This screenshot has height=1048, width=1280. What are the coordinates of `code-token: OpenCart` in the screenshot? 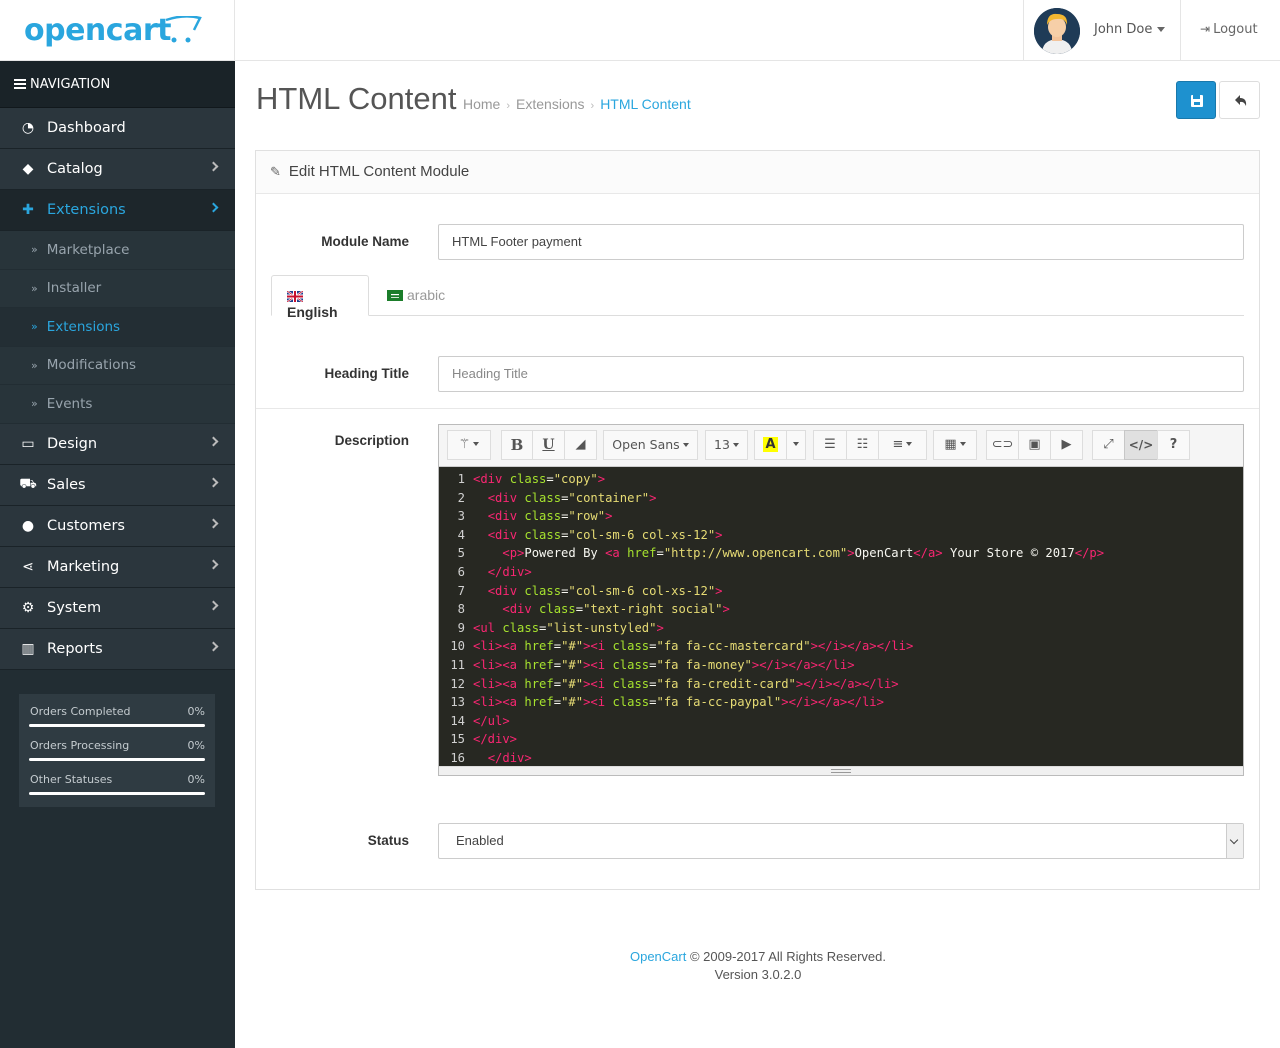 It's located at (884, 553).